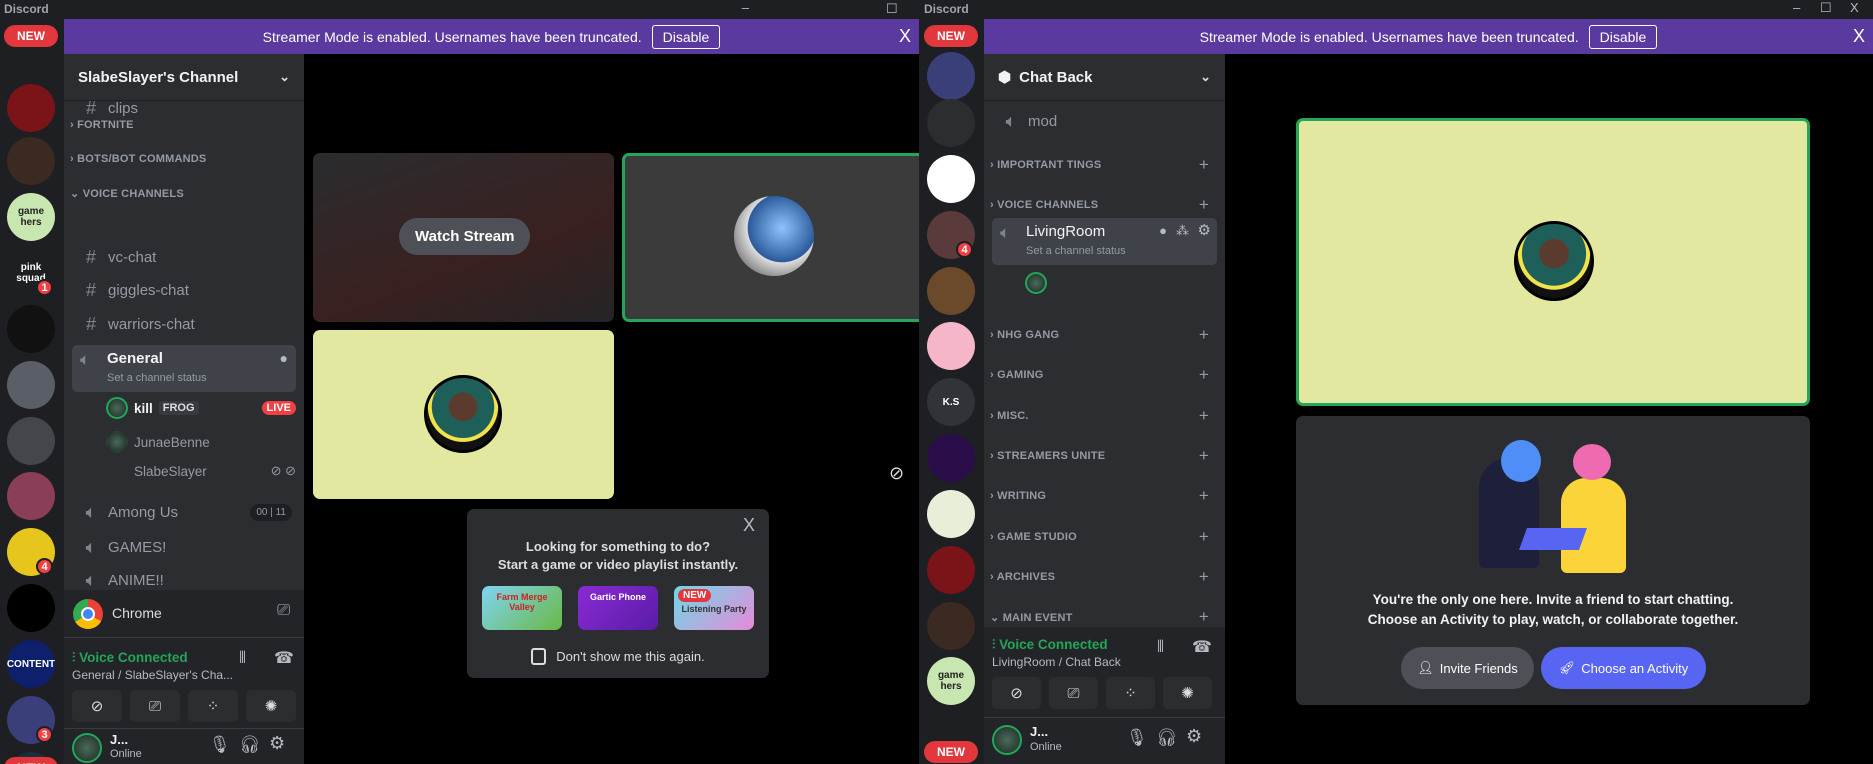  I want to click on invite-user-icon: ⁂, so click(1182, 231).